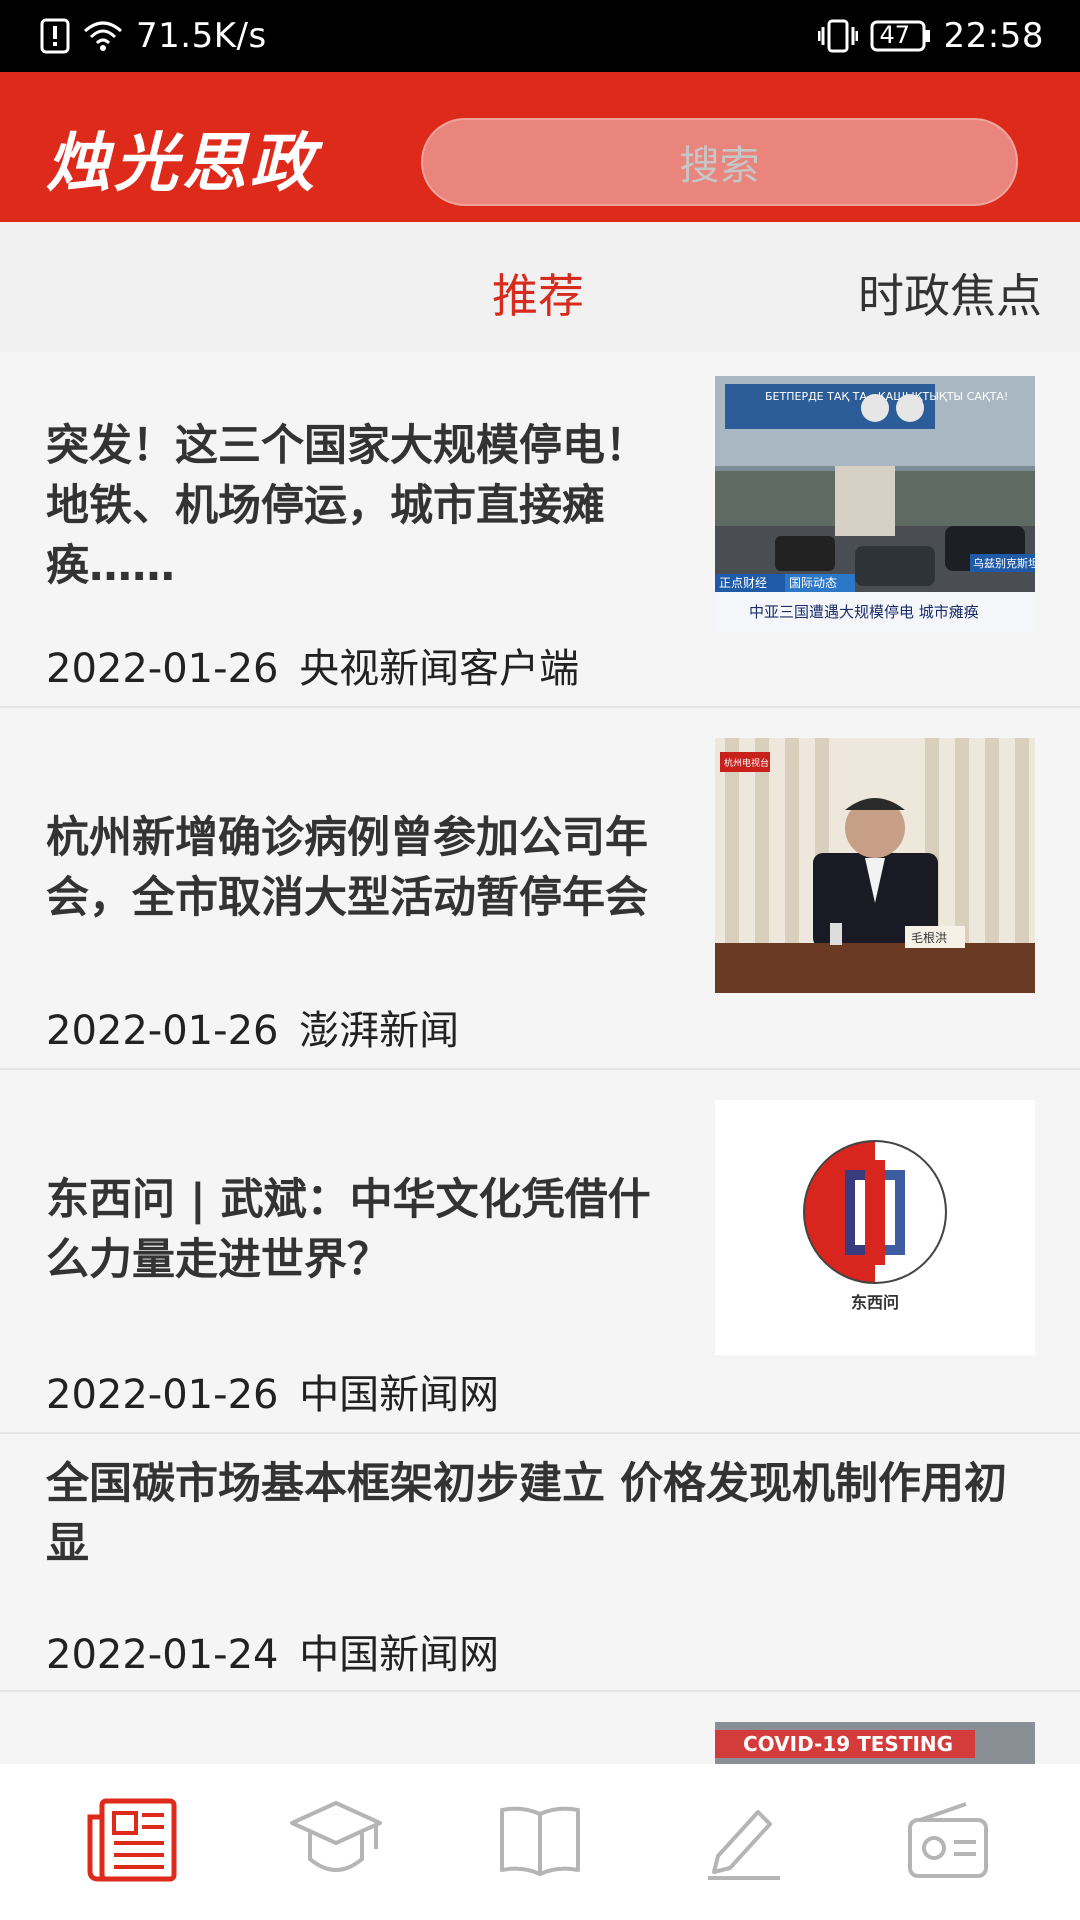 This screenshot has height=1920, width=1080. What do you see at coordinates (540, 36) in the screenshot?
I see `status-bar: 71.5K/s 47 22:58` at bounding box center [540, 36].